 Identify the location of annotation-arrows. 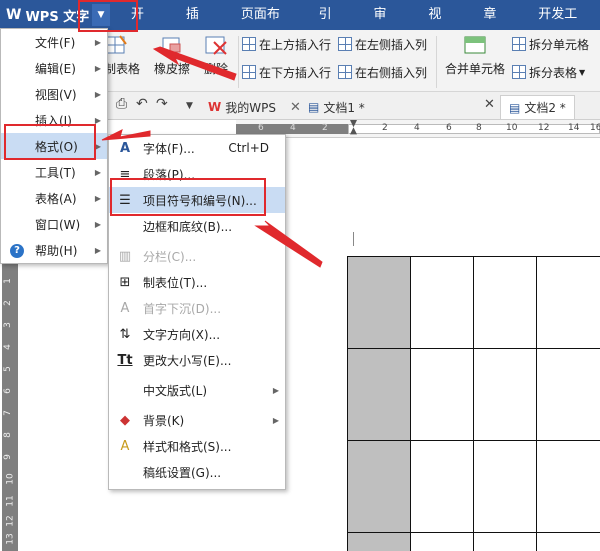
(212, 157).